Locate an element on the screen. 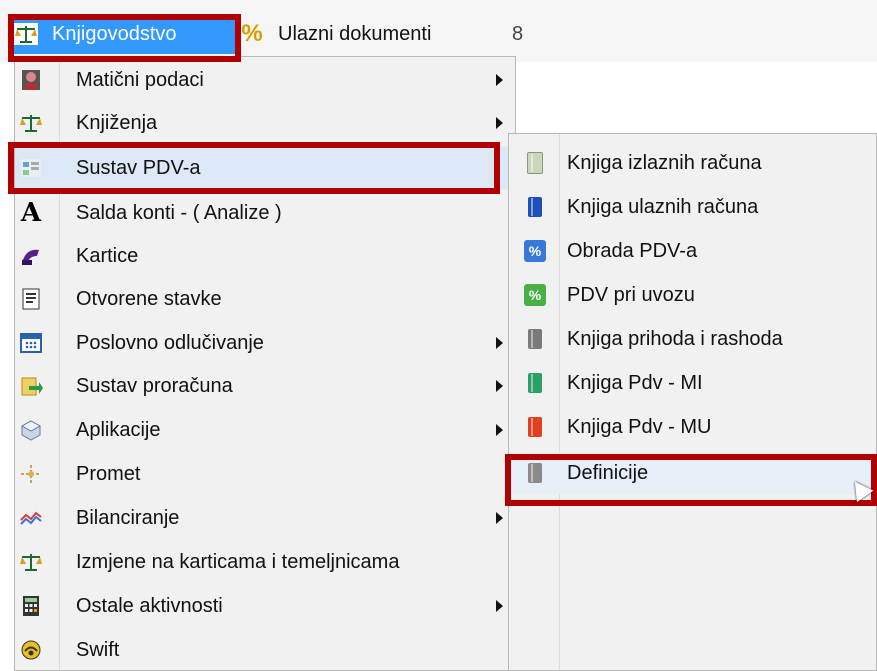 This screenshot has width=877, height=671. menu-item-salda-konti: A Salda konti - ( Analize ) is located at coordinates (265, 213).